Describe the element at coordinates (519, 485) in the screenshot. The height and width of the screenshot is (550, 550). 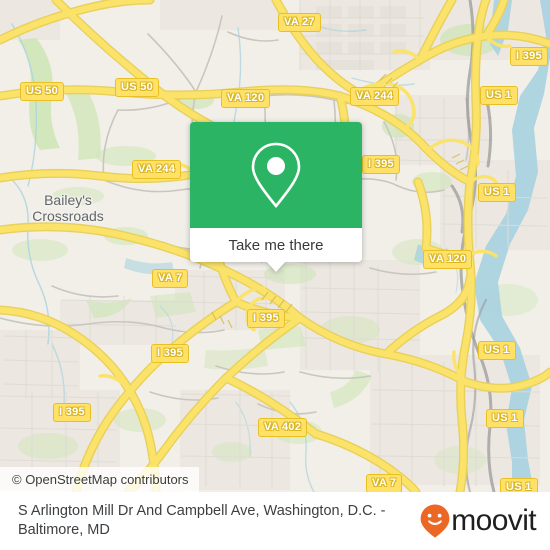
I see `shield-us-1-s3: US 1` at that location.